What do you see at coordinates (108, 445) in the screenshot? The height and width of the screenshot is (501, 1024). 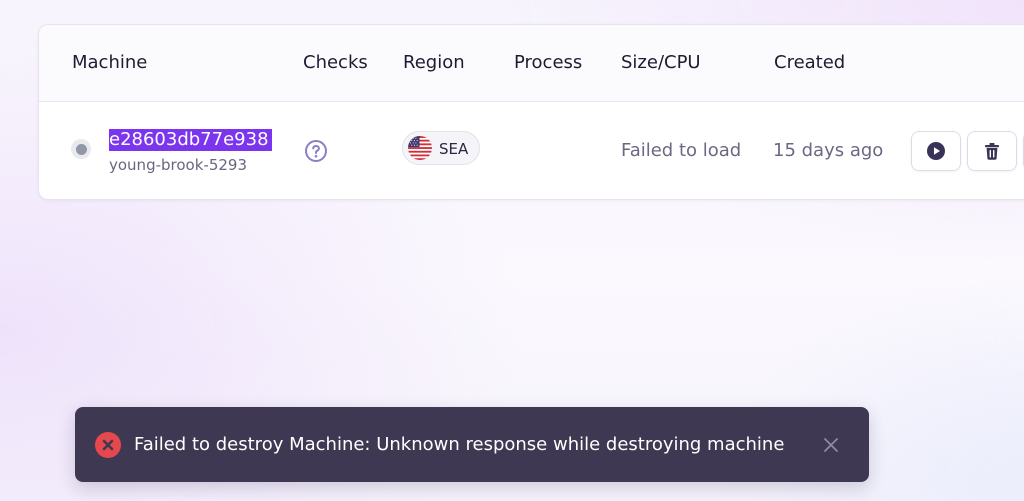 I see `error-x-icon` at bounding box center [108, 445].